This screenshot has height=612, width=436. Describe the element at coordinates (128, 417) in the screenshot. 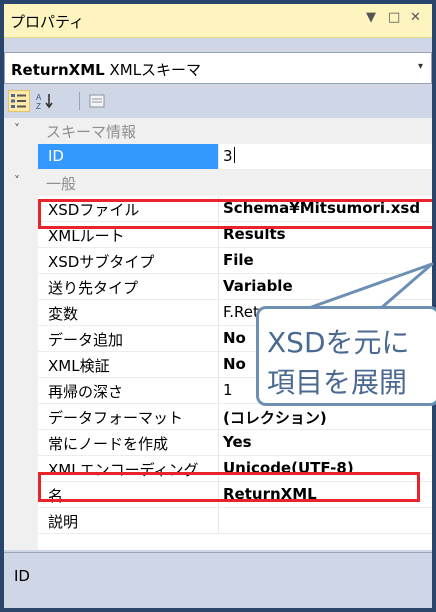

I see `property-name: データフォーマット` at that location.